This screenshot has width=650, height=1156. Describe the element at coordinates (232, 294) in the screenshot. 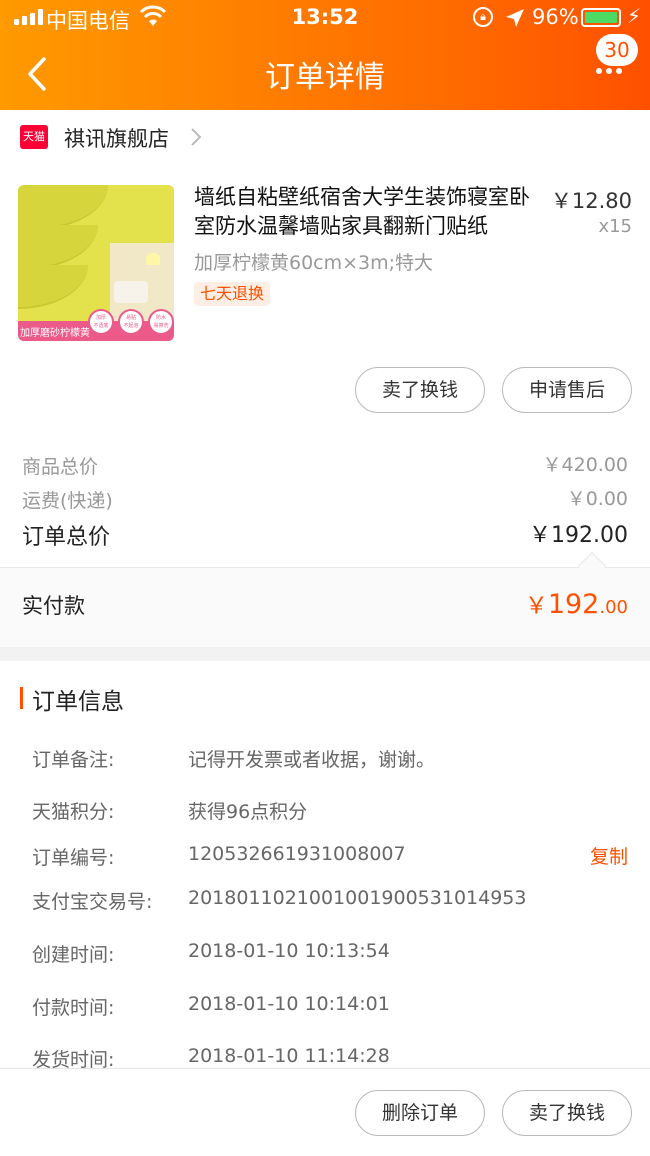

I see `return-policy-tag: 七天退换` at that location.